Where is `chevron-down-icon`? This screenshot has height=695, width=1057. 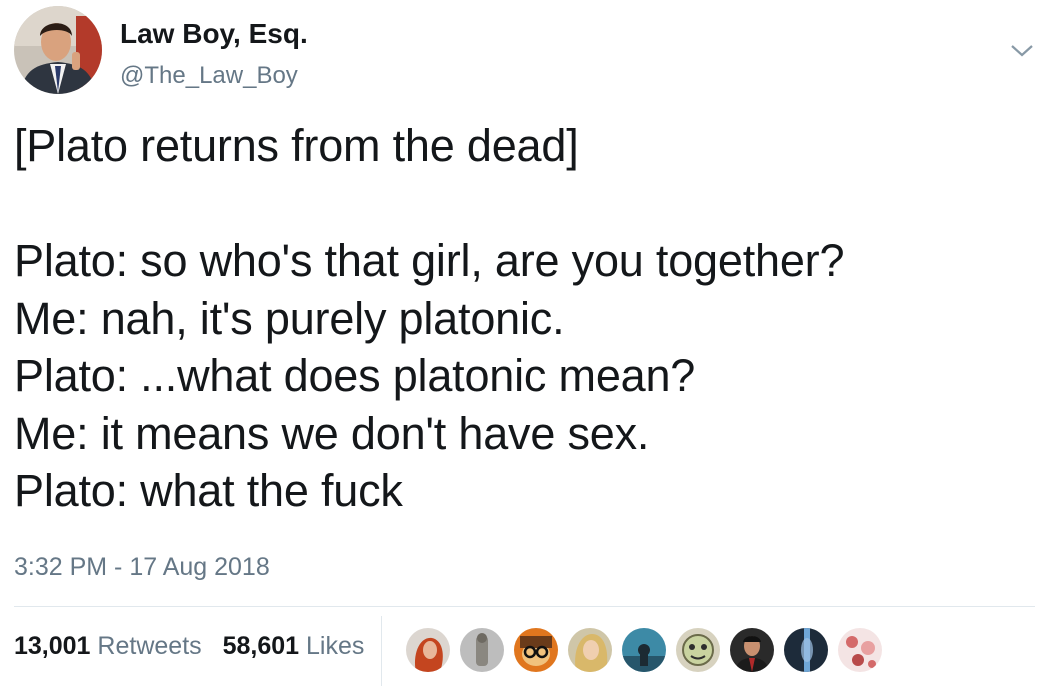
chevron-down-icon is located at coordinates (1022, 50).